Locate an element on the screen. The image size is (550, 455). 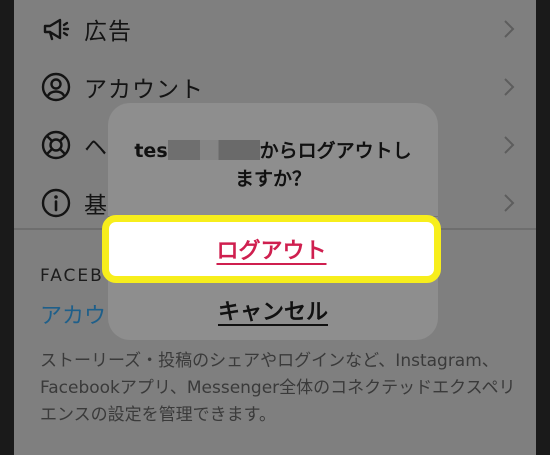
dialog-message-line2: ますか？ is located at coordinates (272, 179).